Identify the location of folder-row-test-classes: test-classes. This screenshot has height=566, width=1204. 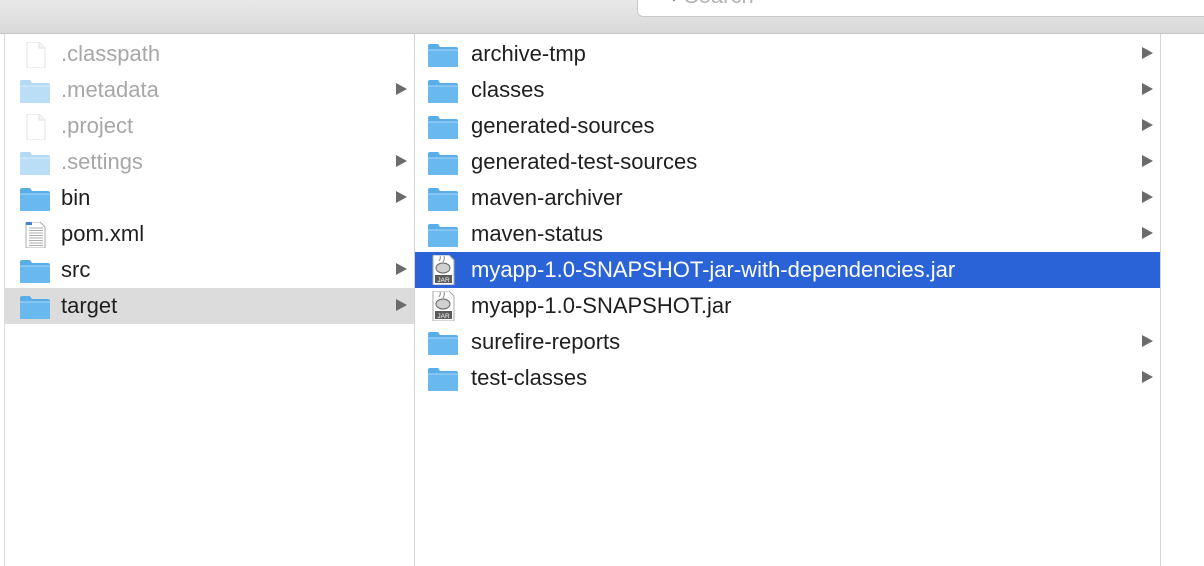
(787, 378).